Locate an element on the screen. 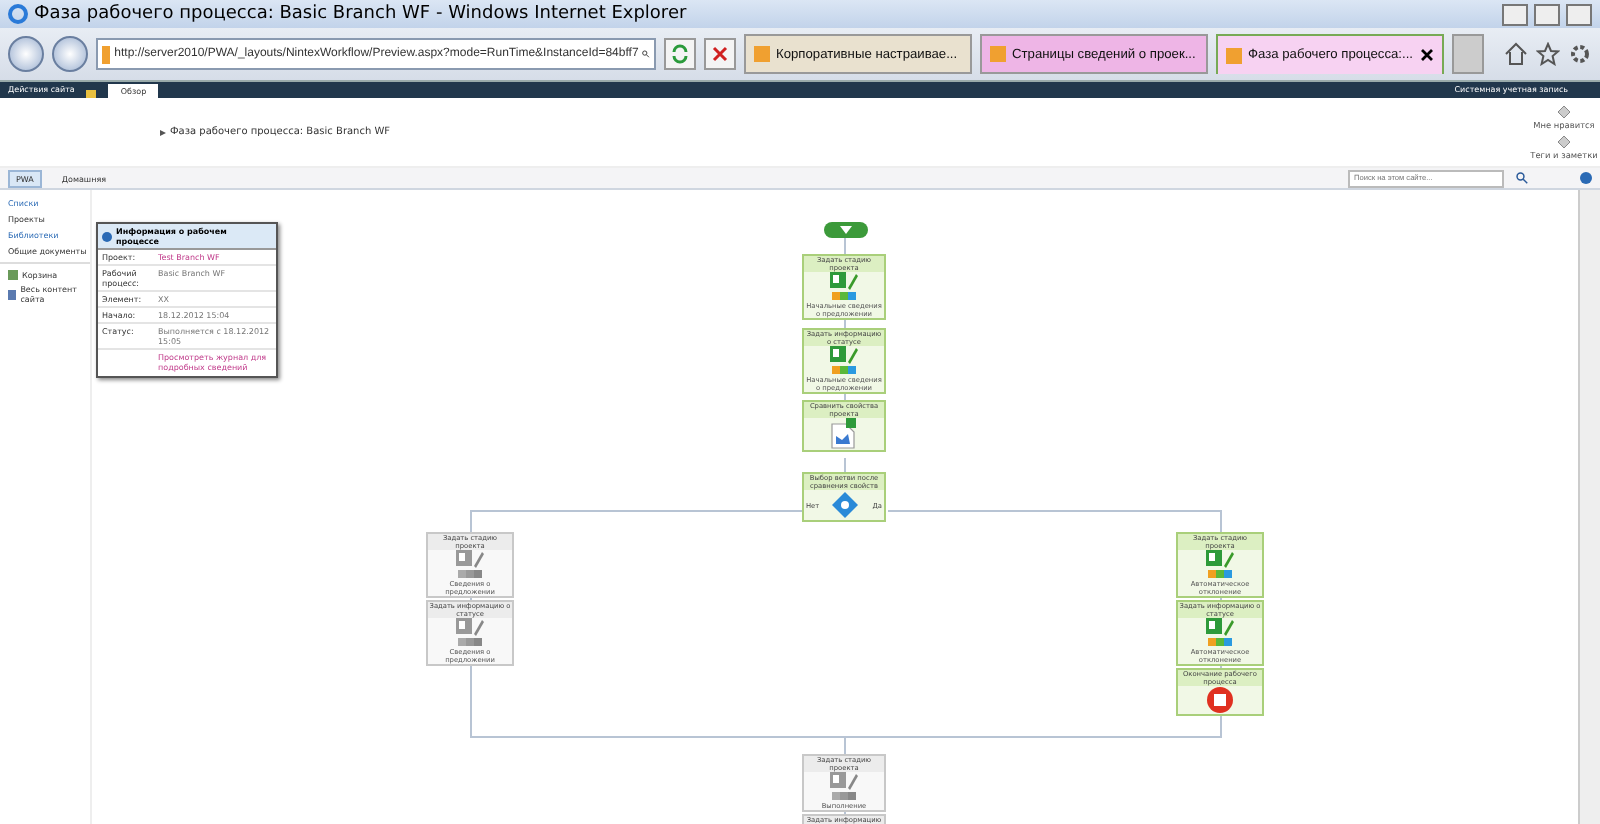  start-node is located at coordinates (846, 230).